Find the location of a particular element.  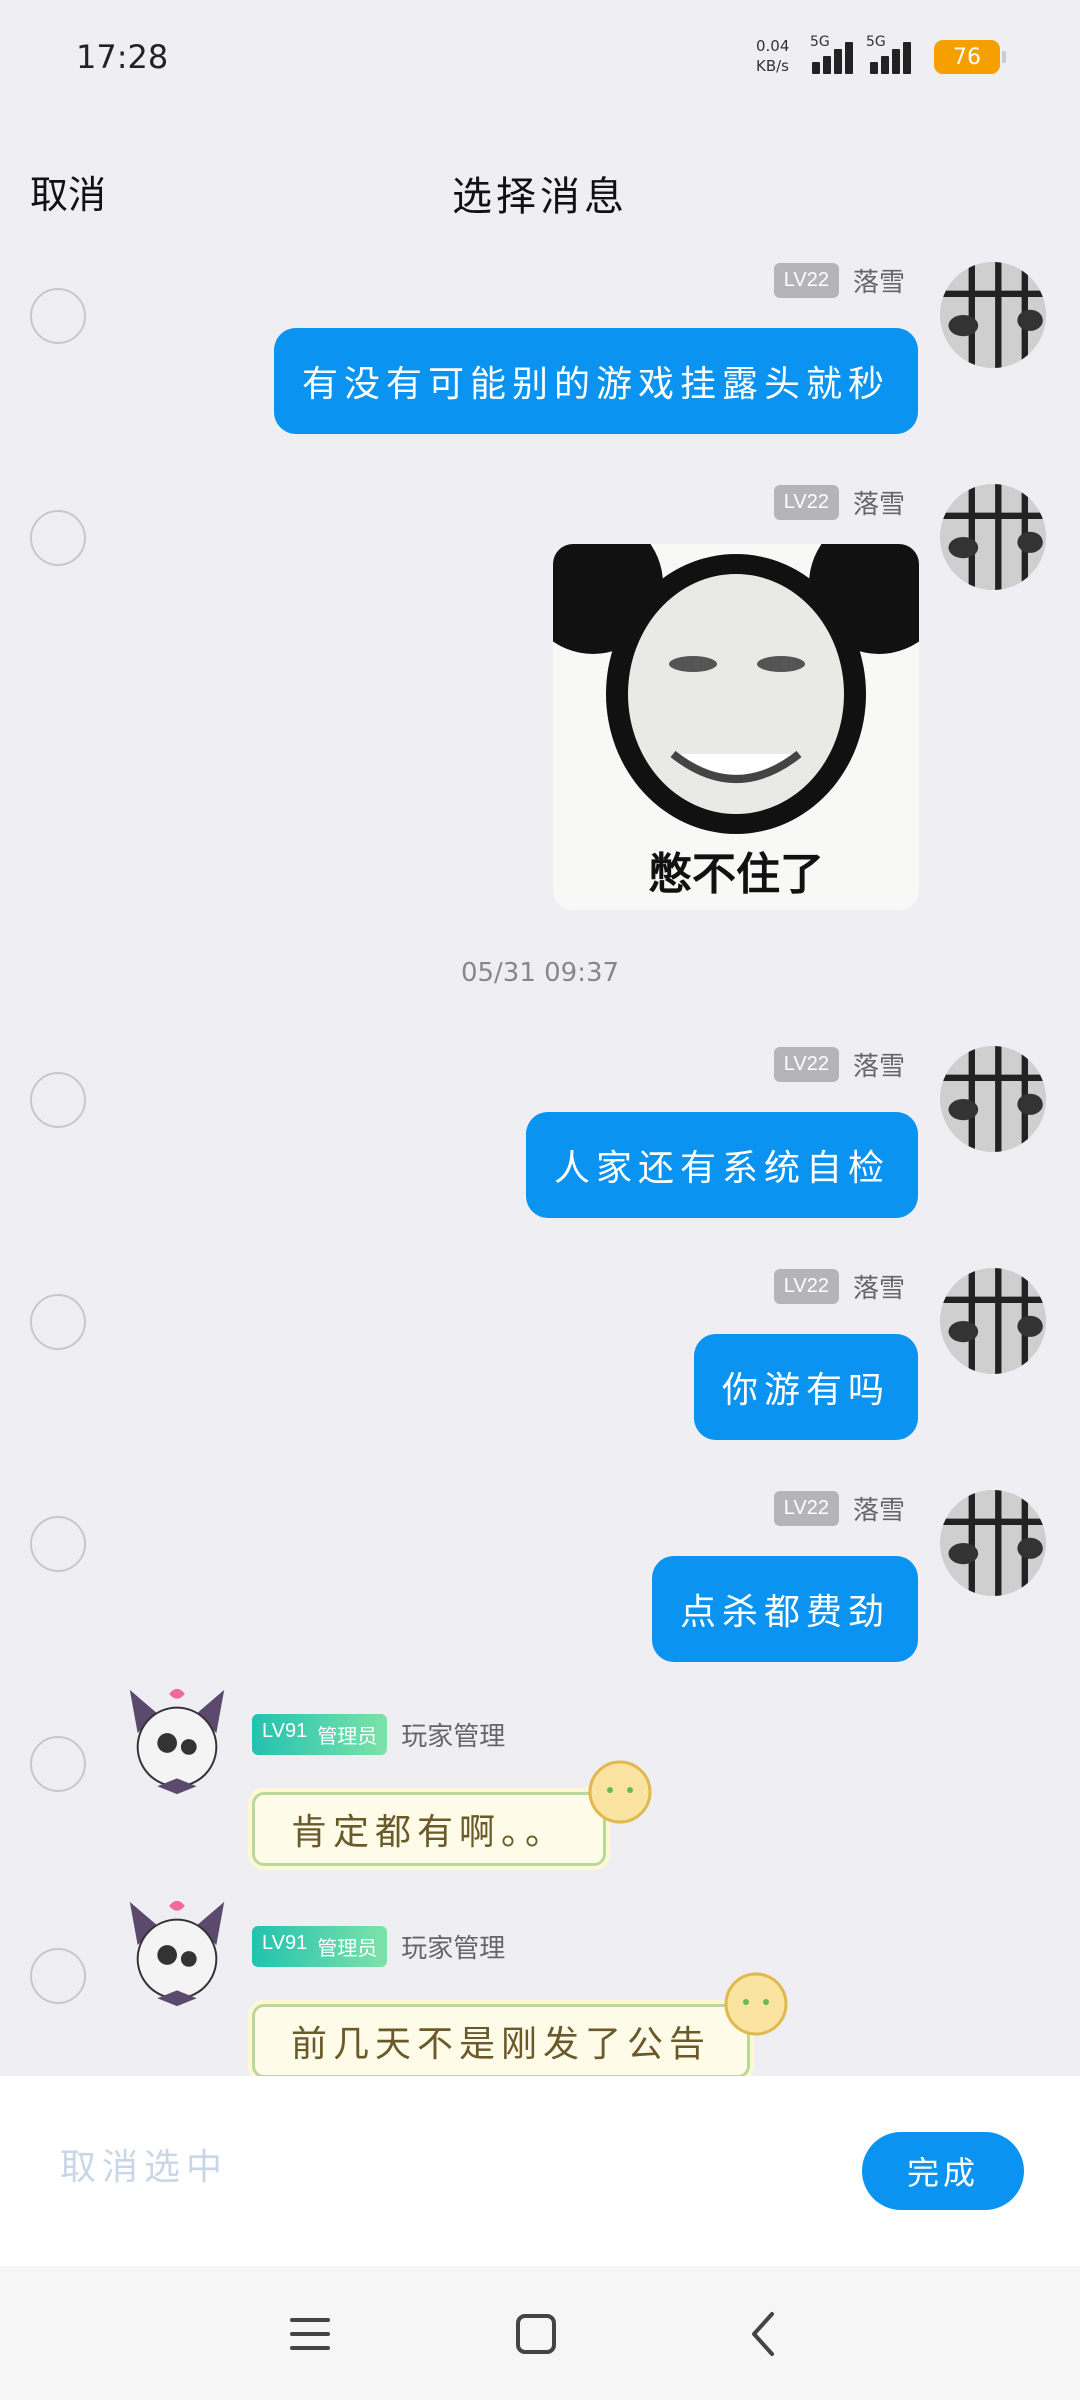

message-bubble: 有没有可能别的游戏挂露头就秒 is located at coordinates (595, 381).